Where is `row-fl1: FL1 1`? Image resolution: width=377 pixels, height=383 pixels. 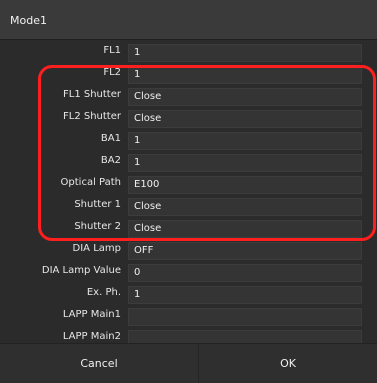
row-fl1: FL1 1 is located at coordinates (188, 53).